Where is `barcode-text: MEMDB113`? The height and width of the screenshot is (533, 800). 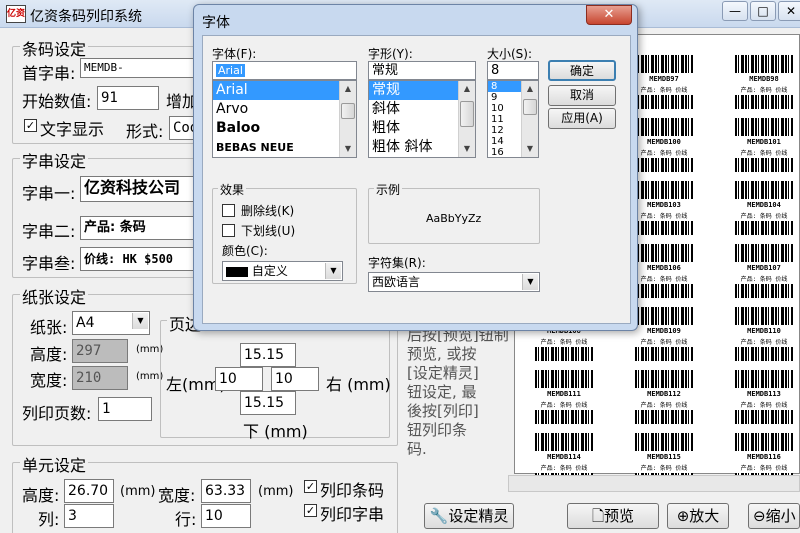 barcode-text: MEMDB113 is located at coordinates (764, 394).